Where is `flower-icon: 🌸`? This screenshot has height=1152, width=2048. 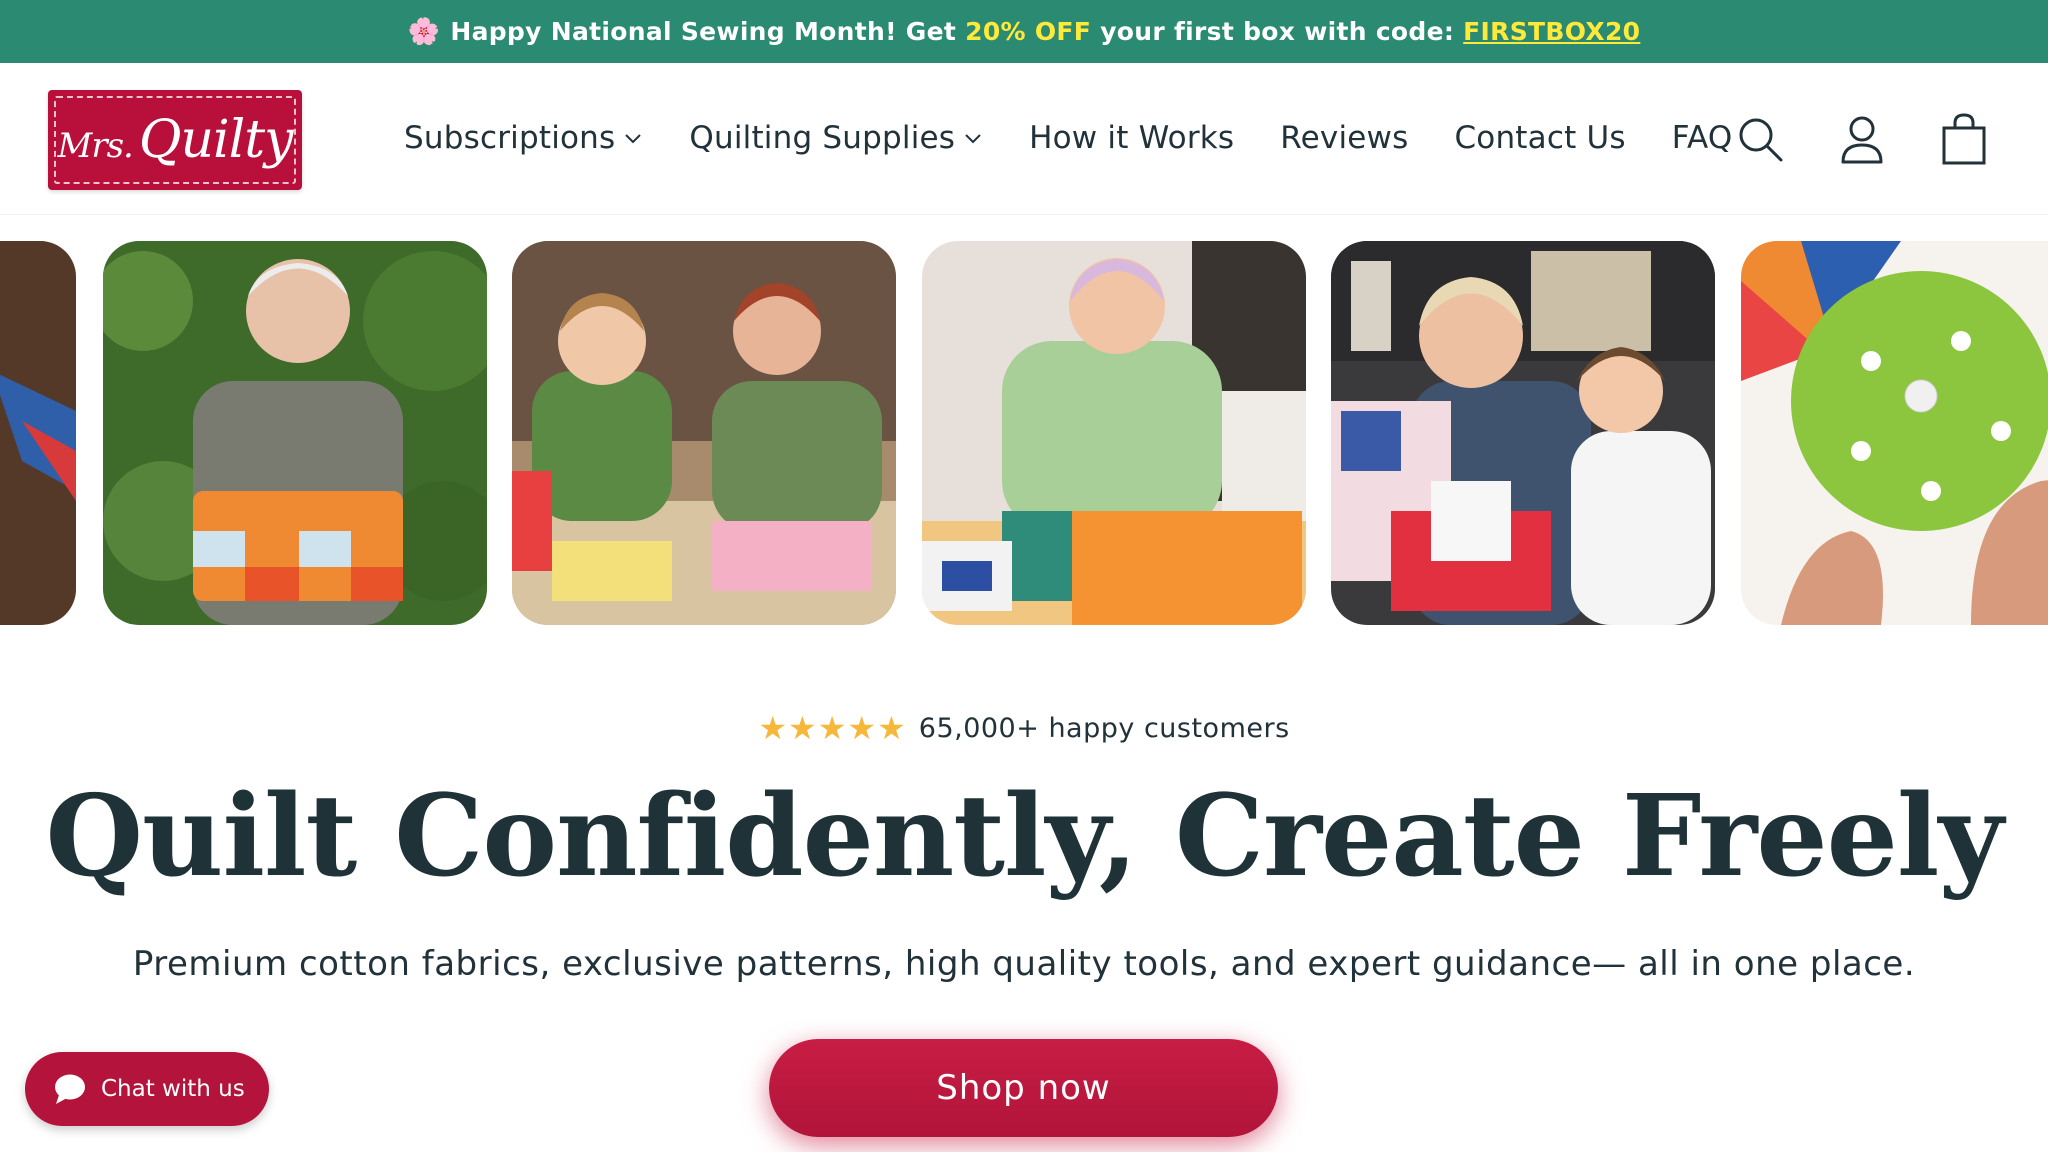 flower-icon: 🌸 is located at coordinates (424, 31).